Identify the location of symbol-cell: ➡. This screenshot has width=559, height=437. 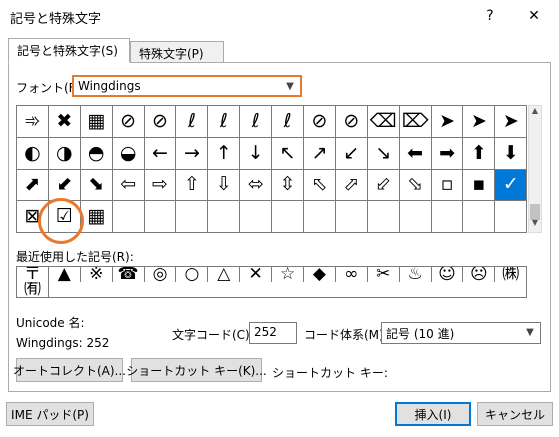
(447, 153).